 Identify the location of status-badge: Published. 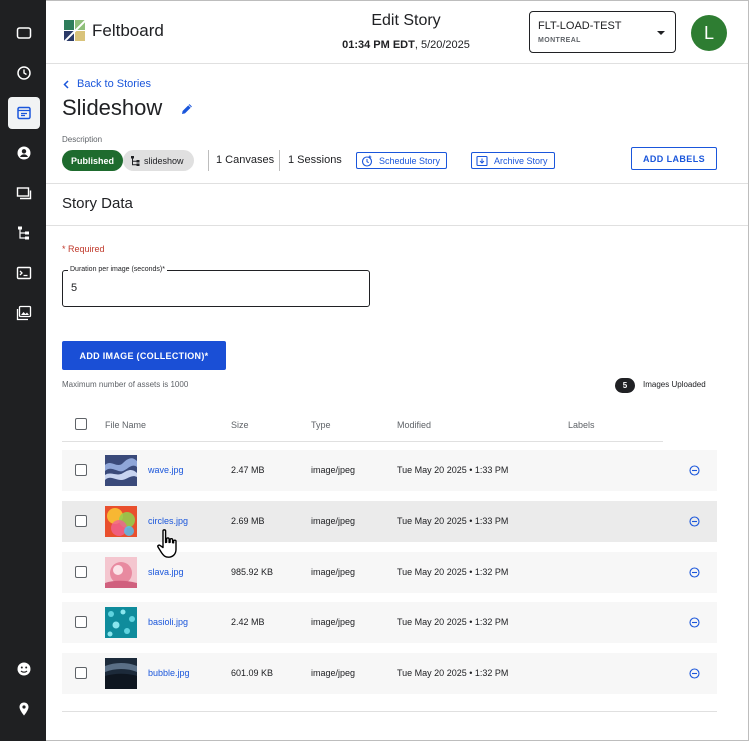
(93, 160).